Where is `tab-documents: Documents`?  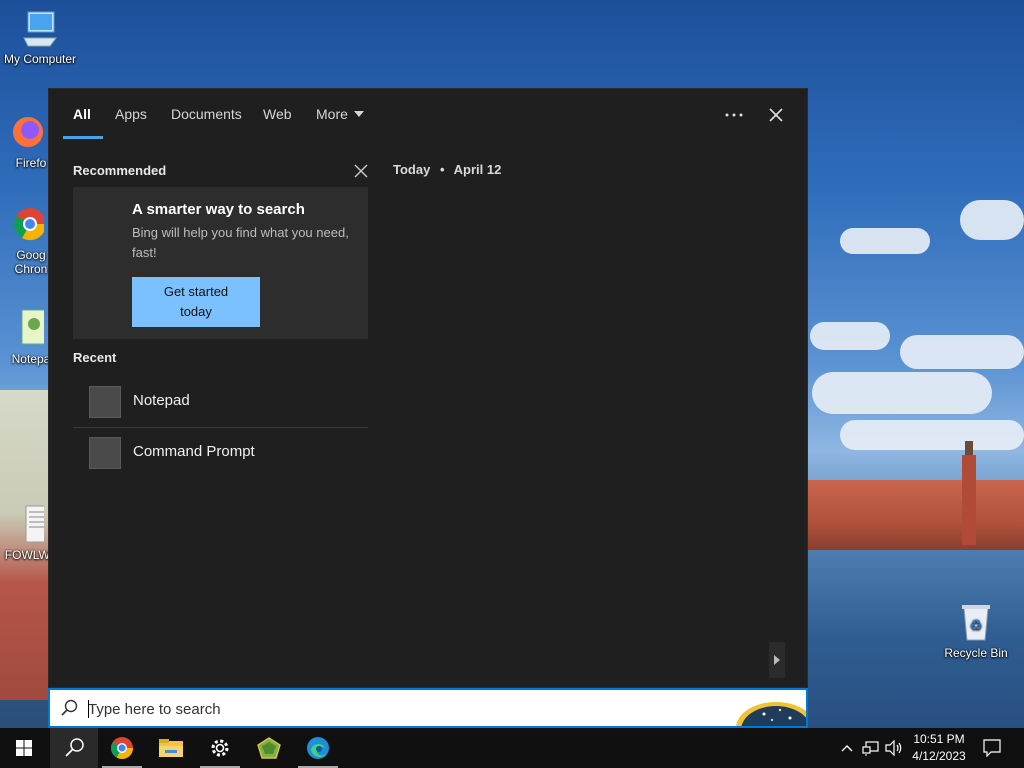 tab-documents: Documents is located at coordinates (206, 114).